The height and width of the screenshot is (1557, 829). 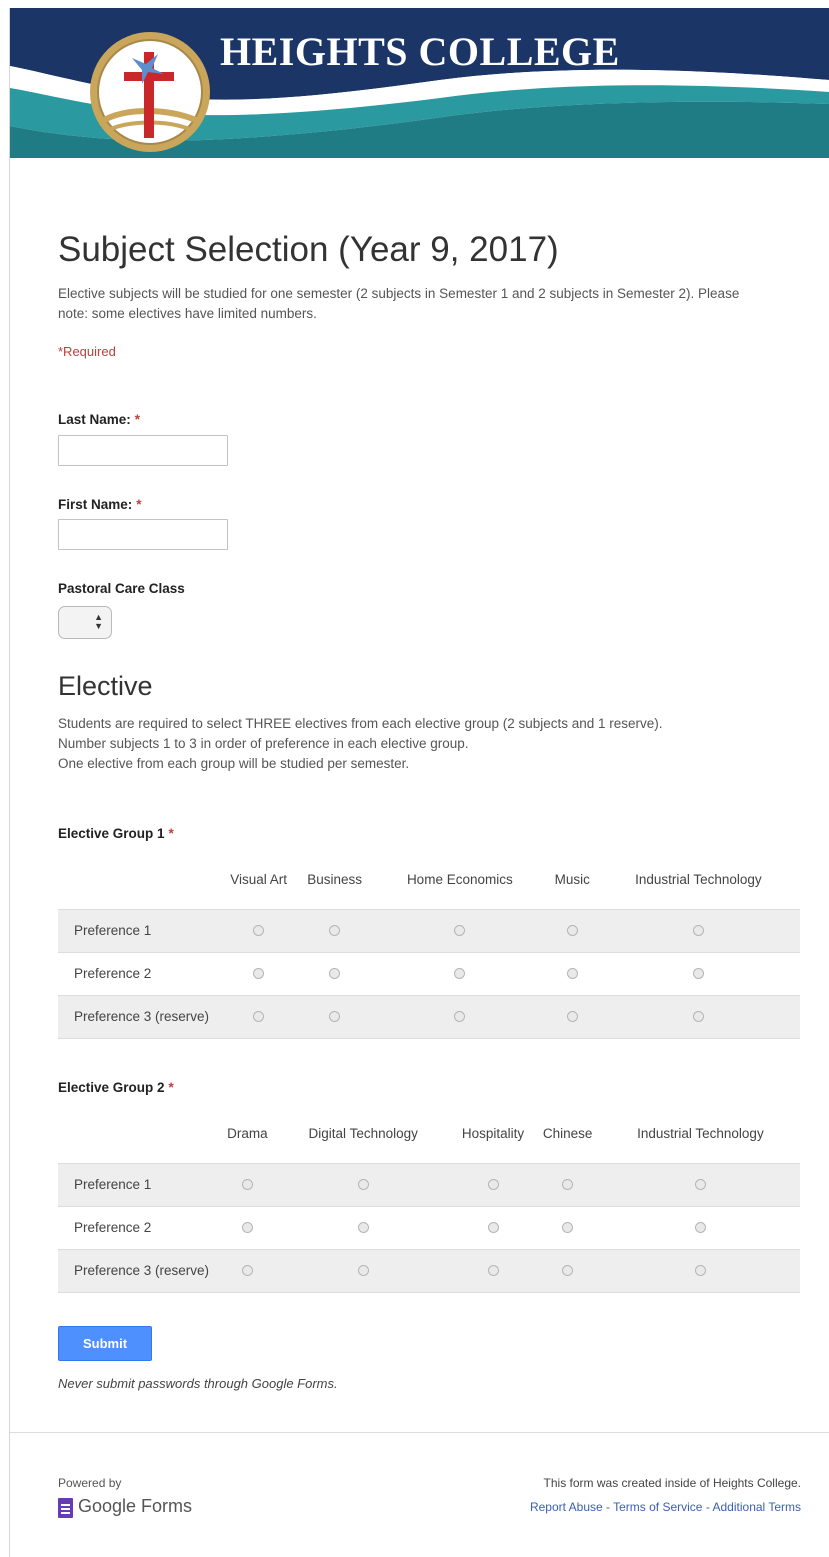 What do you see at coordinates (105, 686) in the screenshot?
I see `elective-section-title: Elective` at bounding box center [105, 686].